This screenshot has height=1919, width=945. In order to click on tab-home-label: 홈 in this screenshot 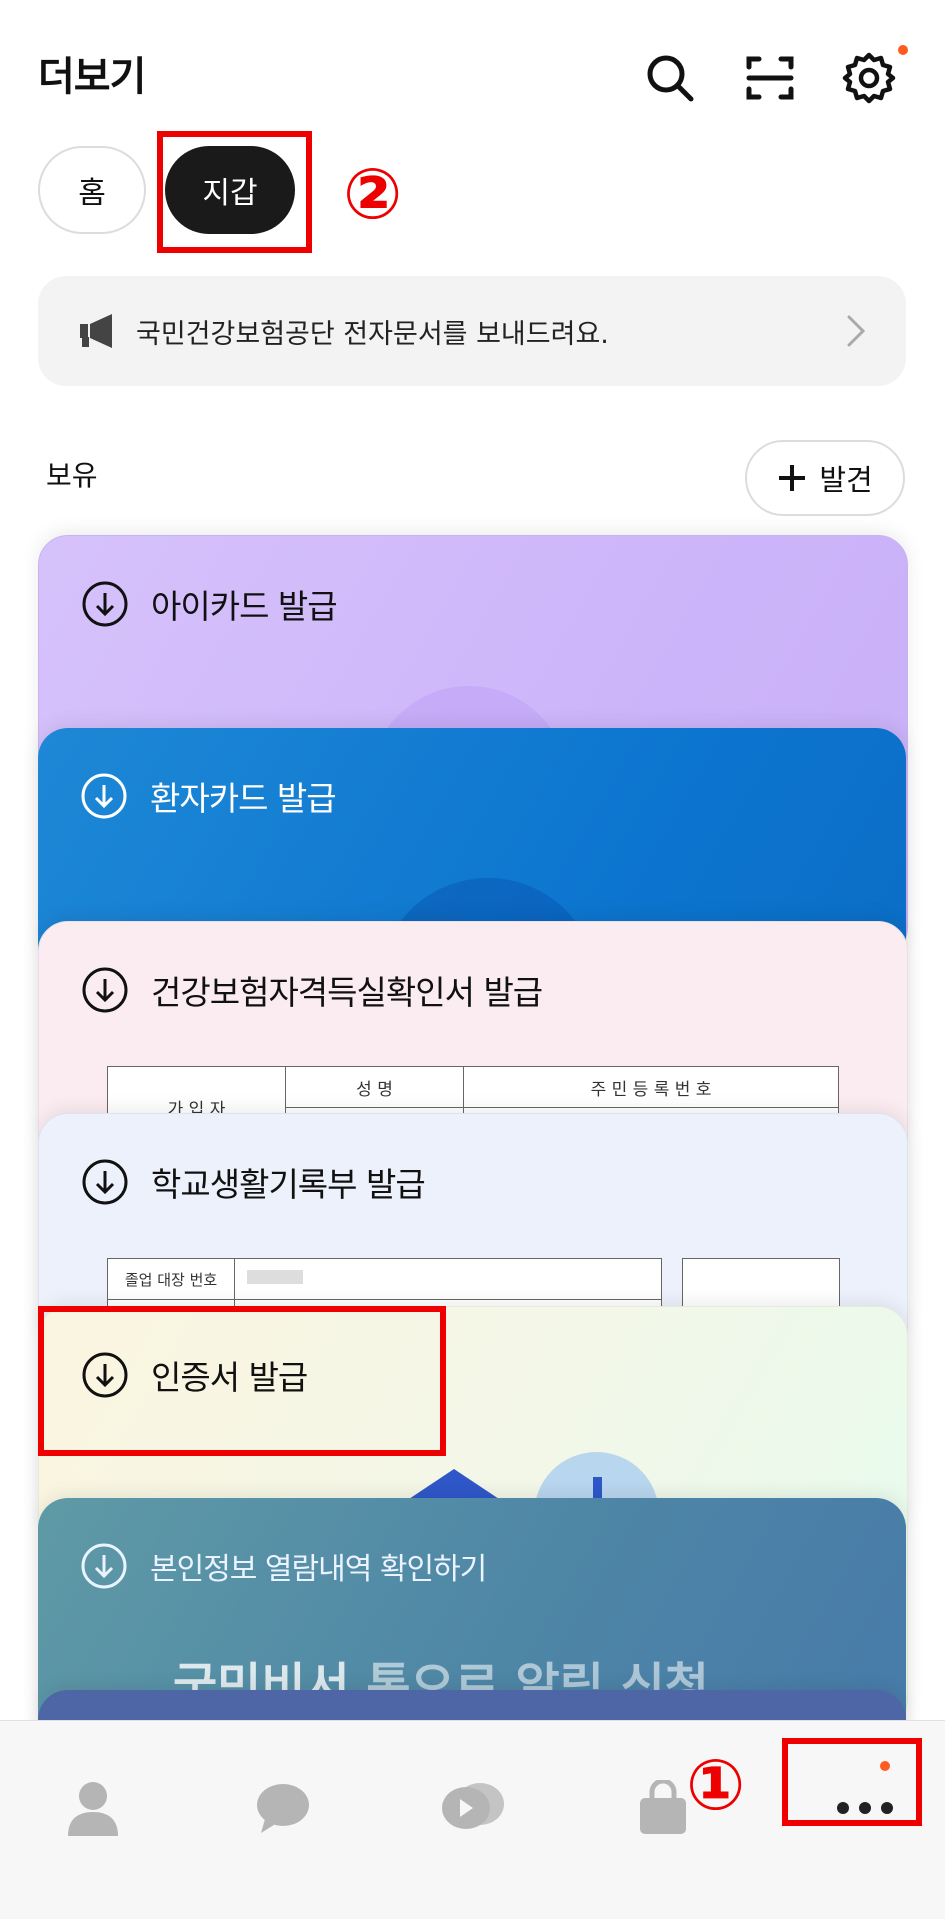, I will do `click(92, 193)`.